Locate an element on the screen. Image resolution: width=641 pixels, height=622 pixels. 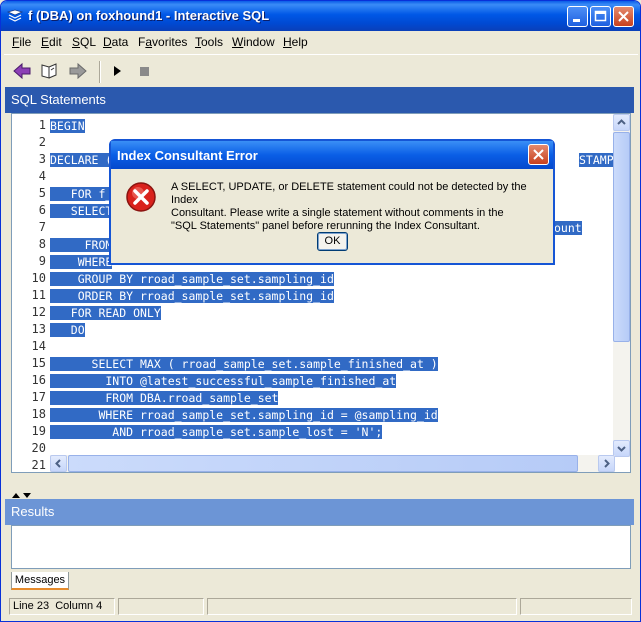
splitter-arrows-icon is located at coordinates (23, 495).